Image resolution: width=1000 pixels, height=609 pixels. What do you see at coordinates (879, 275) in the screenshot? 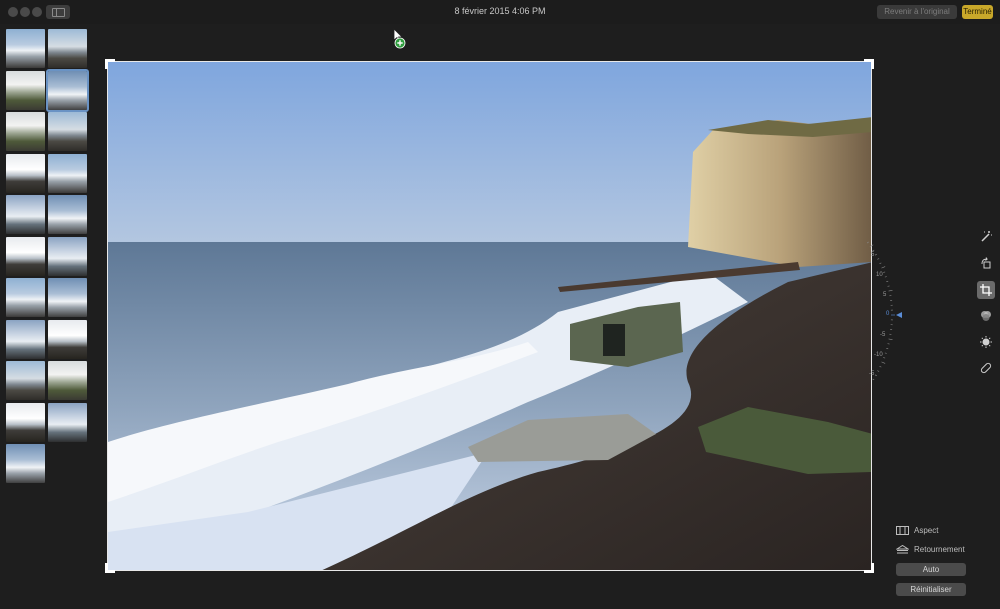
I see `dial-label: 10` at bounding box center [879, 275].